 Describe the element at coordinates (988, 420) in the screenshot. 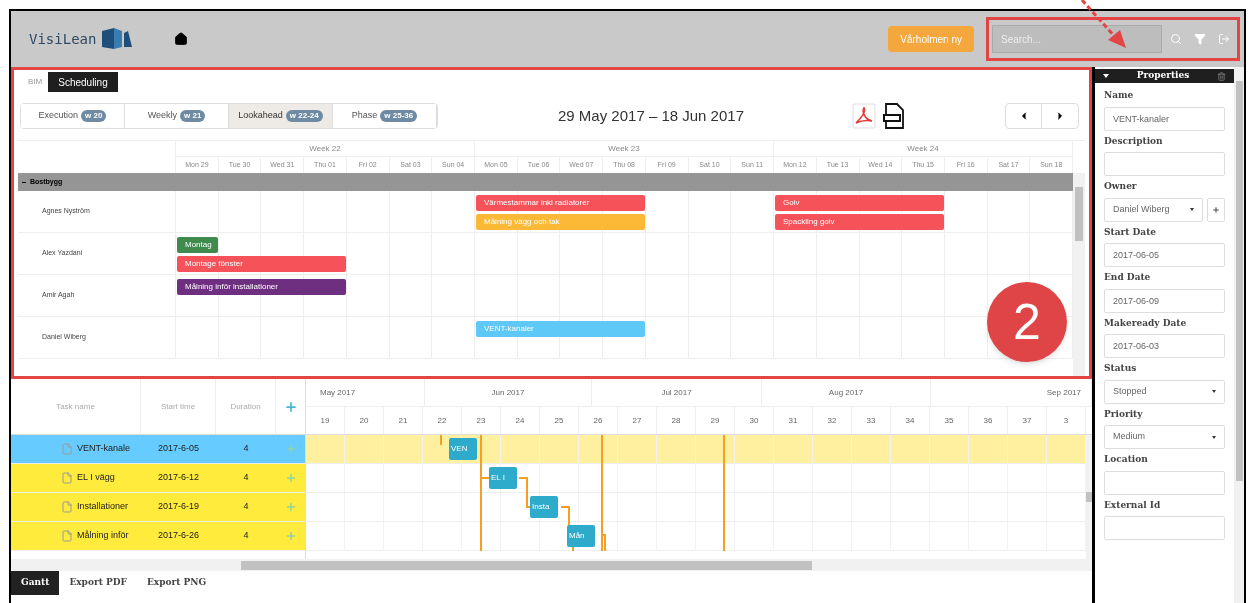

I see `week-number: 36` at that location.